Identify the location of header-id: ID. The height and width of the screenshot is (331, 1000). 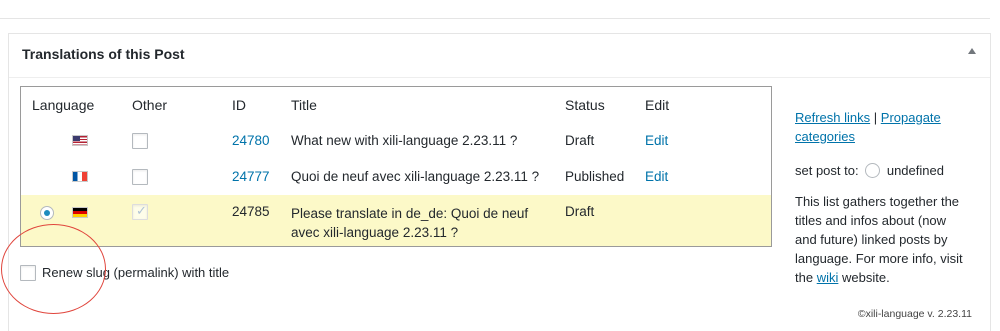
(239, 105).